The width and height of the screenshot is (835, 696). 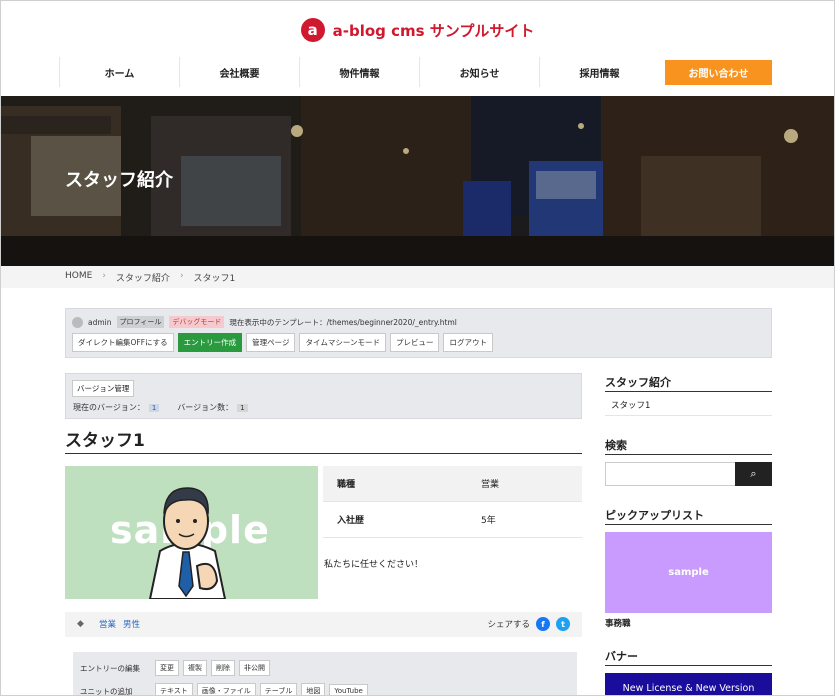 I want to click on logout-button: ログアウト, so click(x=468, y=342).